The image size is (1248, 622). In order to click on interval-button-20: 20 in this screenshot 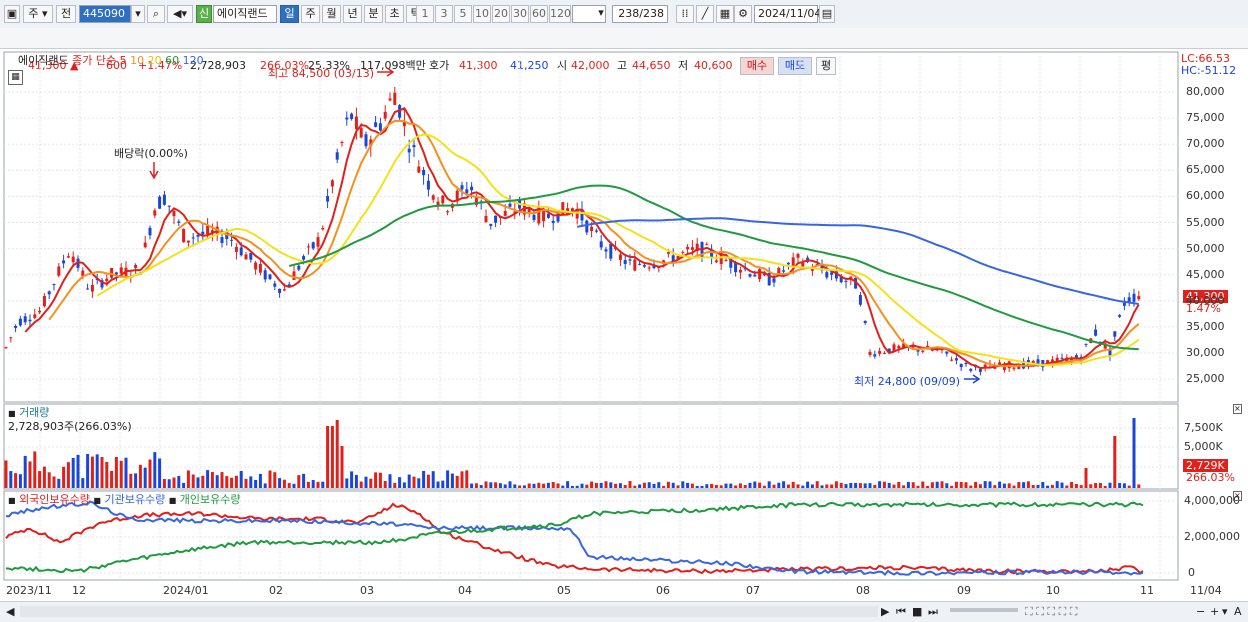, I will do `click(501, 14)`.